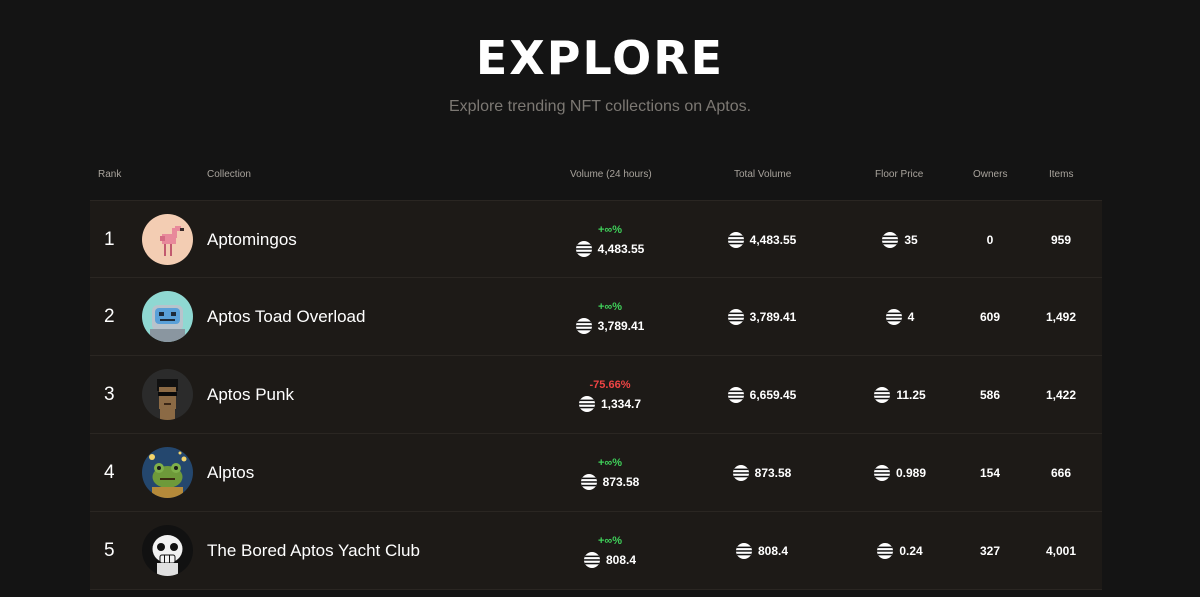 The image size is (1200, 597). What do you see at coordinates (610, 473) in the screenshot?
I see `volume-24h-cell: +∞% 873.58` at bounding box center [610, 473].